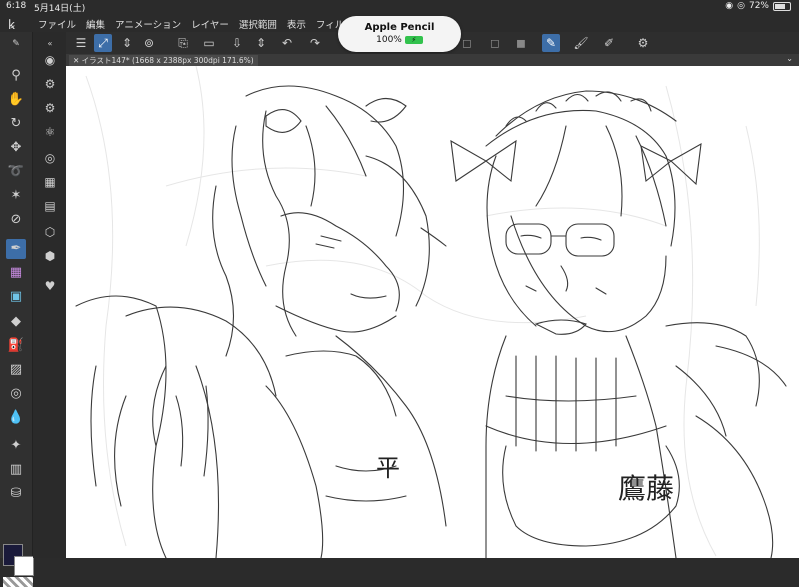  What do you see at coordinates (103, 43) in the screenshot?
I see `transform-icon: ⤢` at bounding box center [103, 43].